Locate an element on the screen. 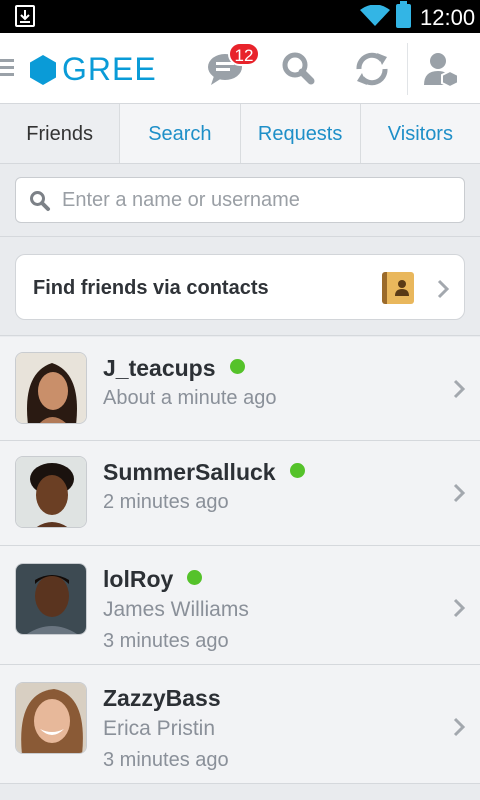 The width and height of the screenshot is (480, 800). friend-username: ZazzyBass is located at coordinates (162, 698).